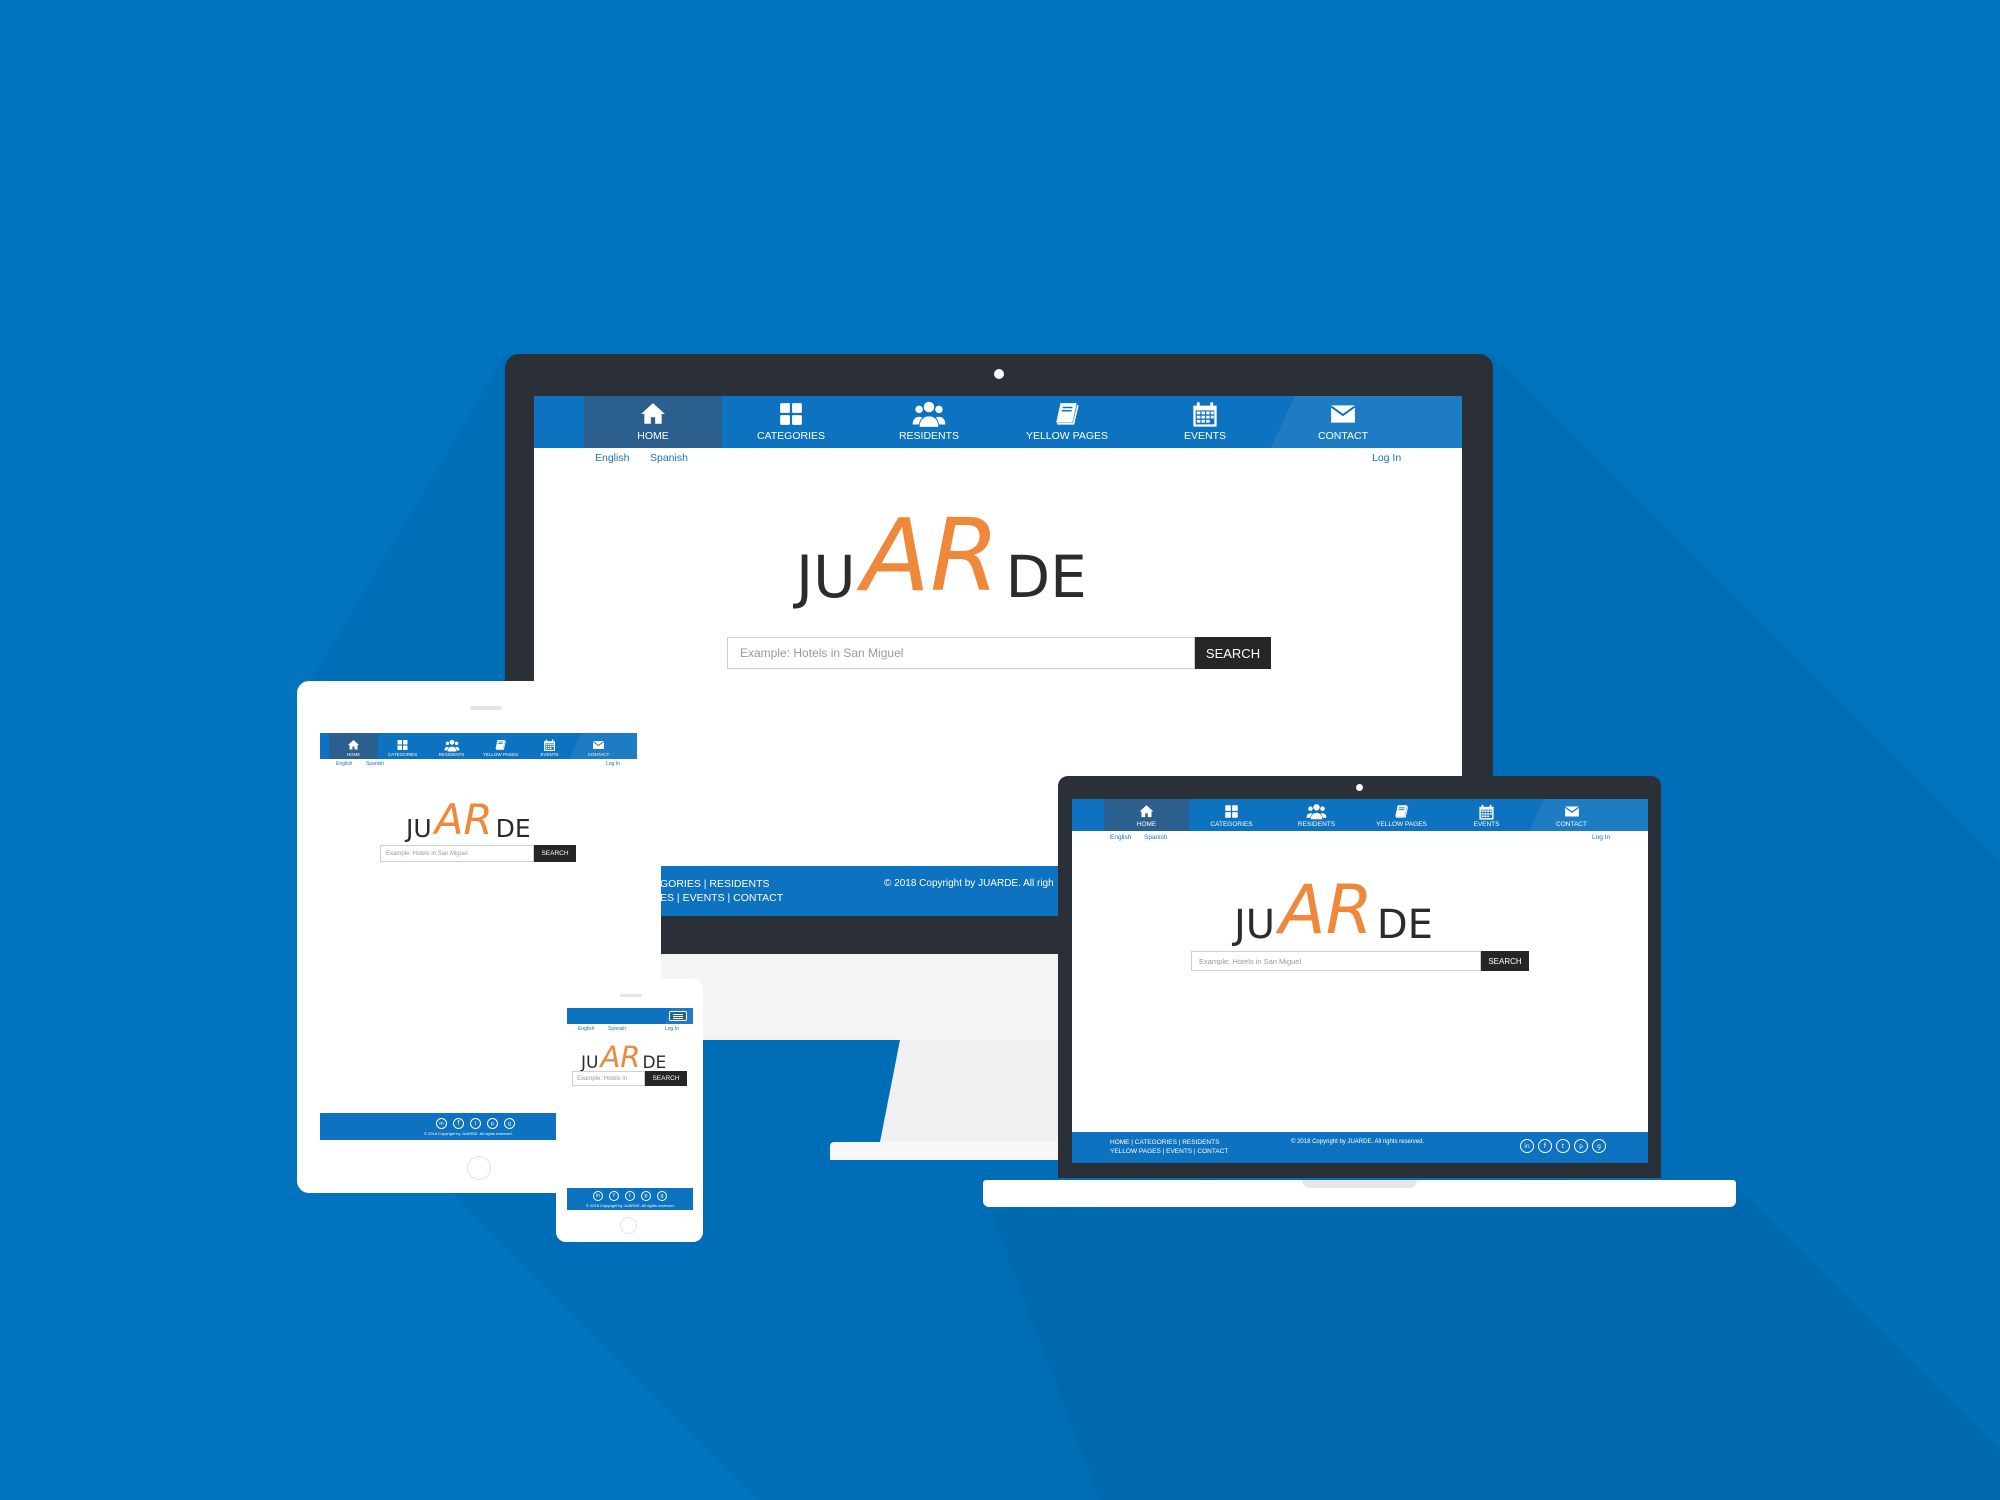 Image resolution: width=2000 pixels, height=1500 pixels. What do you see at coordinates (1231, 811) in the screenshot?
I see `grid-icon` at bounding box center [1231, 811].